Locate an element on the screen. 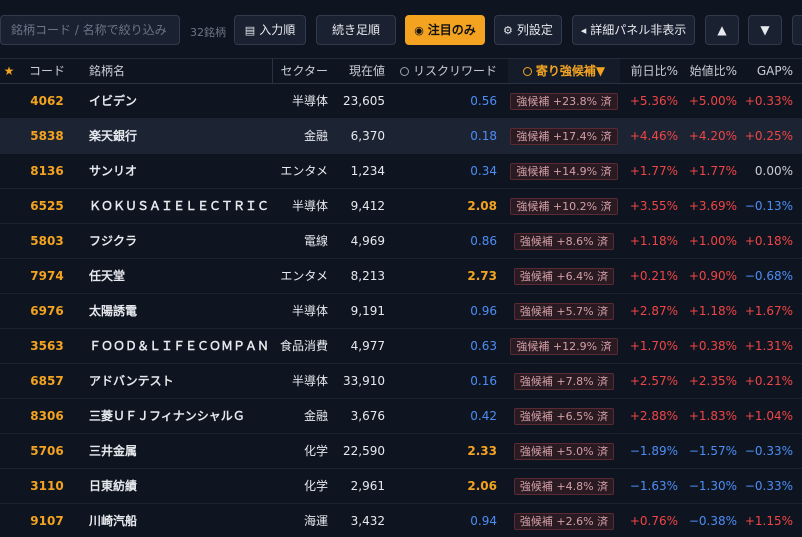  stock-code: 6857 is located at coordinates (47, 381).